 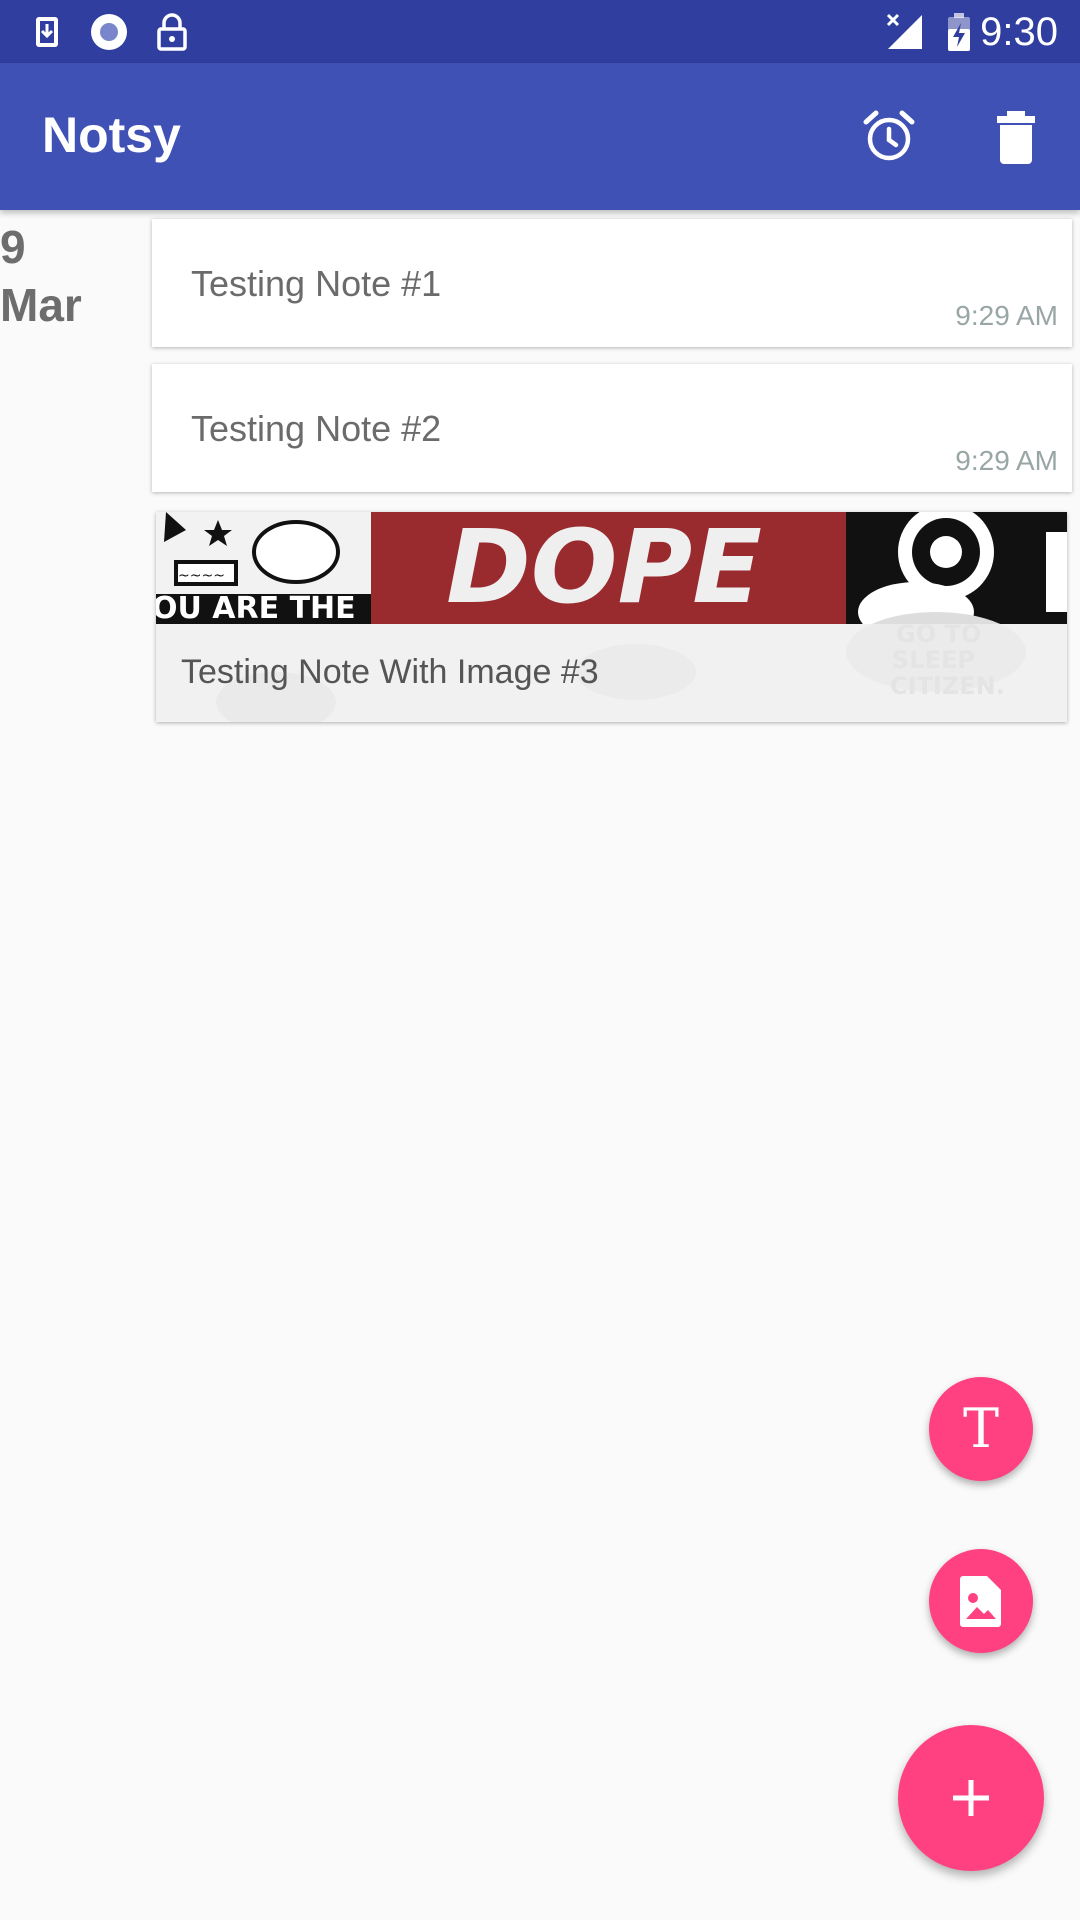 I want to click on app-title: Notsy, so click(x=111, y=135).